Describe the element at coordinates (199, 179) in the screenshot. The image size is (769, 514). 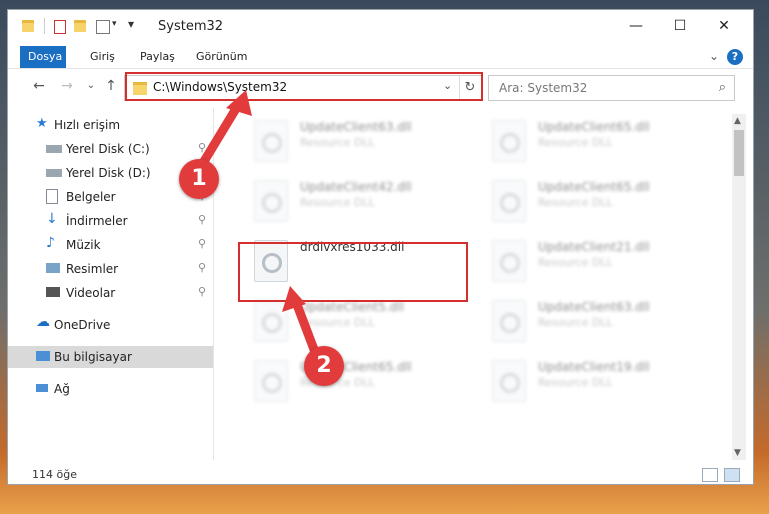
I see `step-1-badge: 1` at that location.